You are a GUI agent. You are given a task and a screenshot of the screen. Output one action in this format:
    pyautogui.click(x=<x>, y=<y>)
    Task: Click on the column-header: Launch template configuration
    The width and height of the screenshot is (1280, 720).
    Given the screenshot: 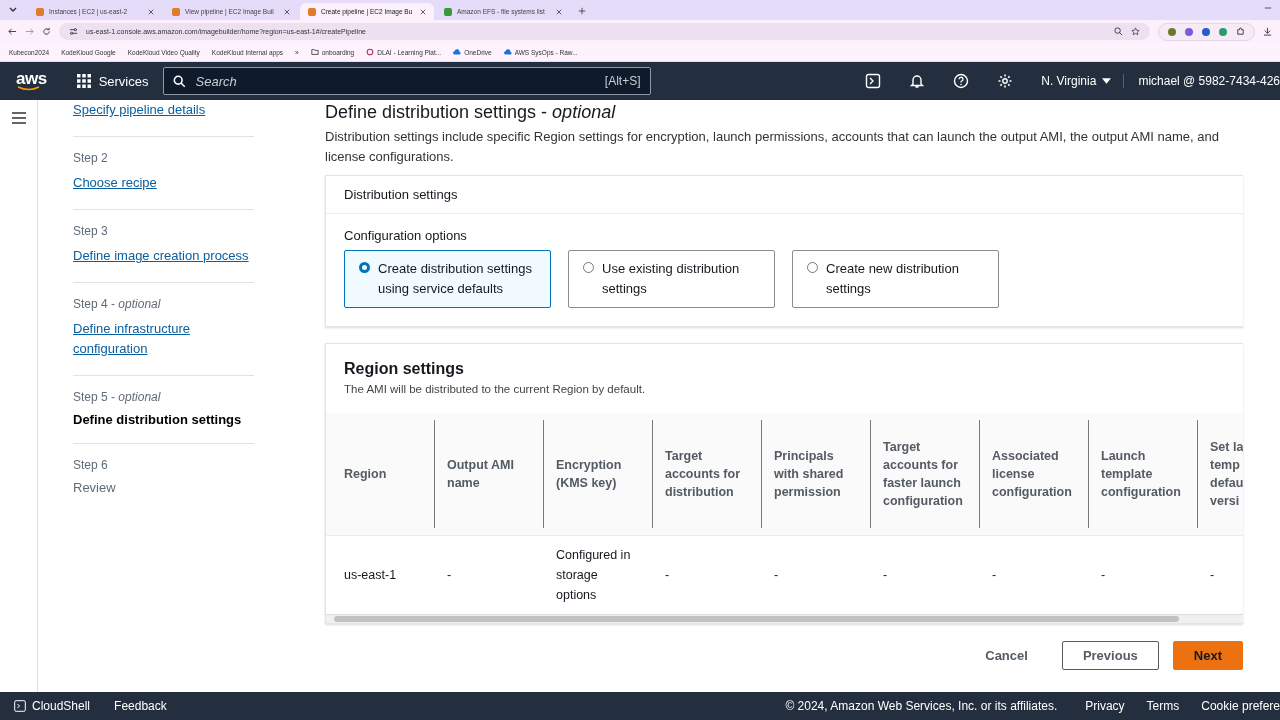 What is the action you would take?
    pyautogui.click(x=1143, y=474)
    